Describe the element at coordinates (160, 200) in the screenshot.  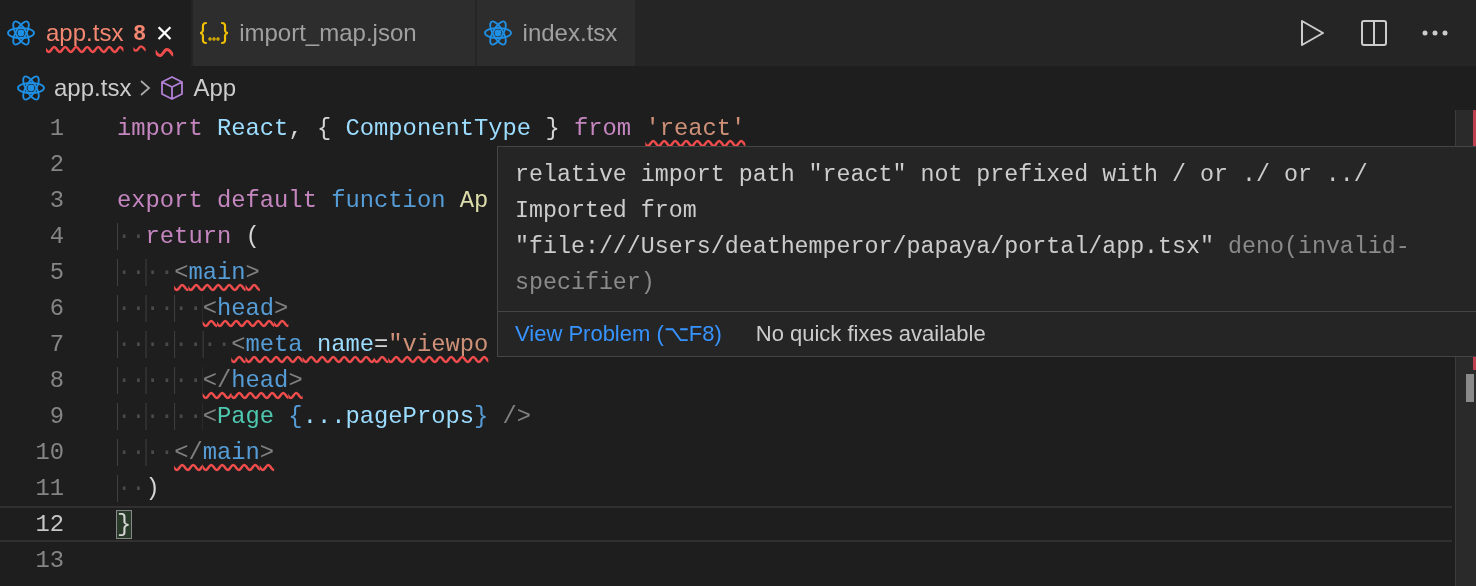
I see `code-token: export` at that location.